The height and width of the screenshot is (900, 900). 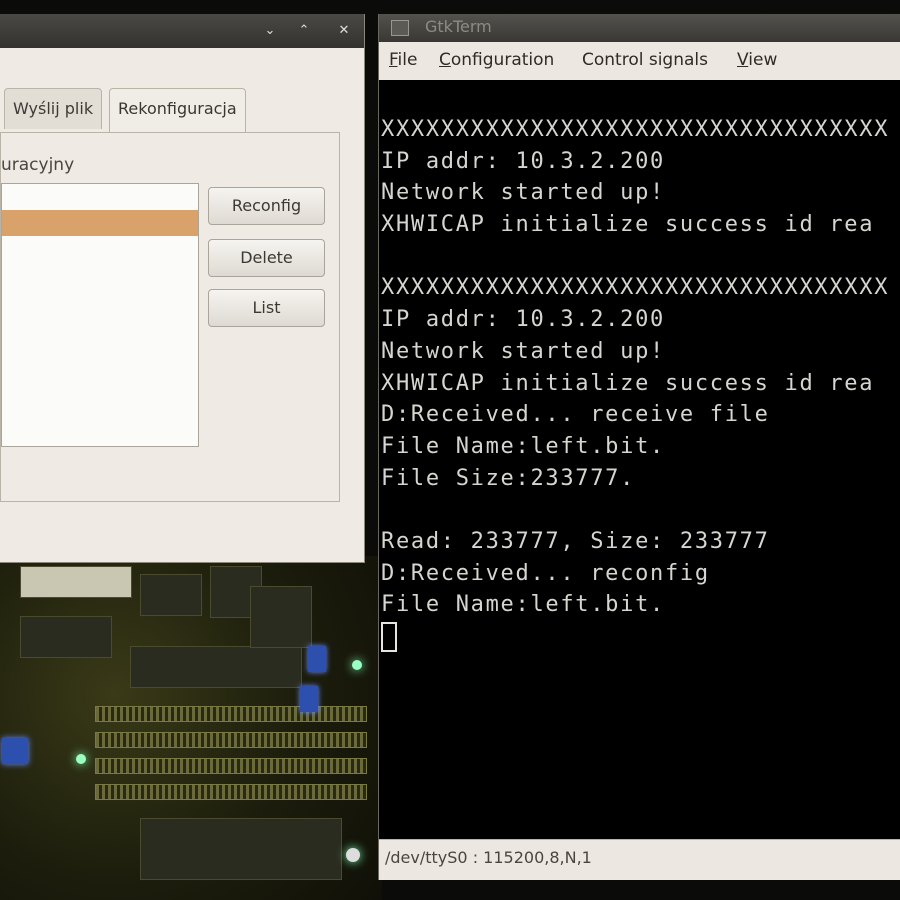 I want to click on terminal-title: GtkTerm, so click(x=458, y=26).